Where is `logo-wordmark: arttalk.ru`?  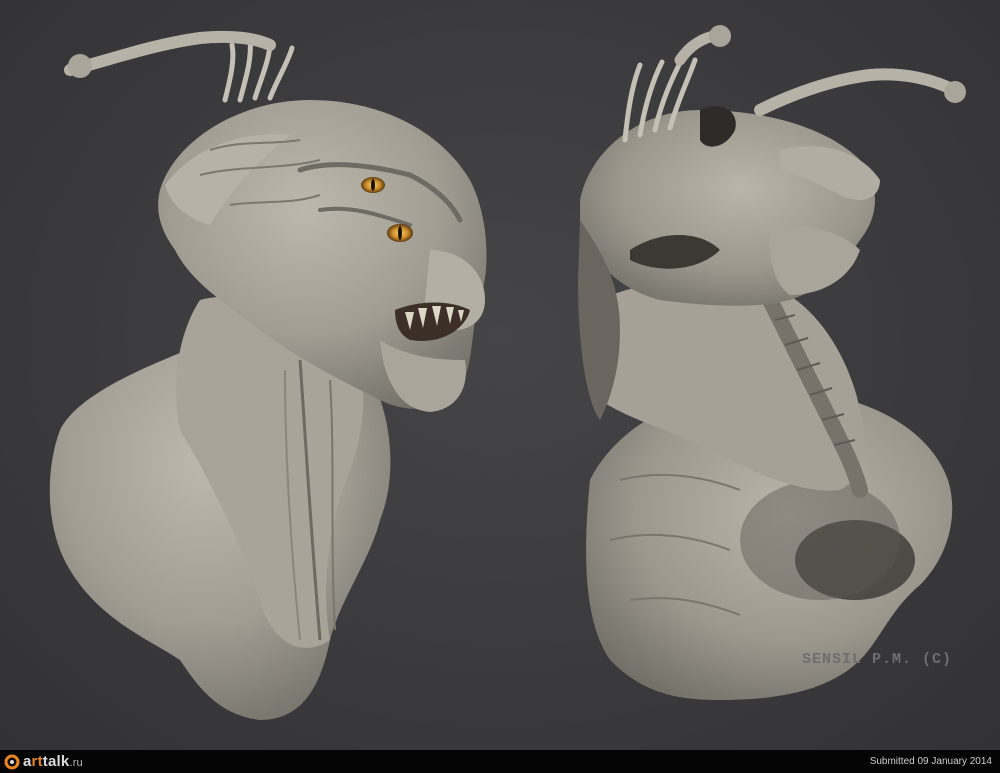
logo-wordmark: arttalk.ru is located at coordinates (53, 761).